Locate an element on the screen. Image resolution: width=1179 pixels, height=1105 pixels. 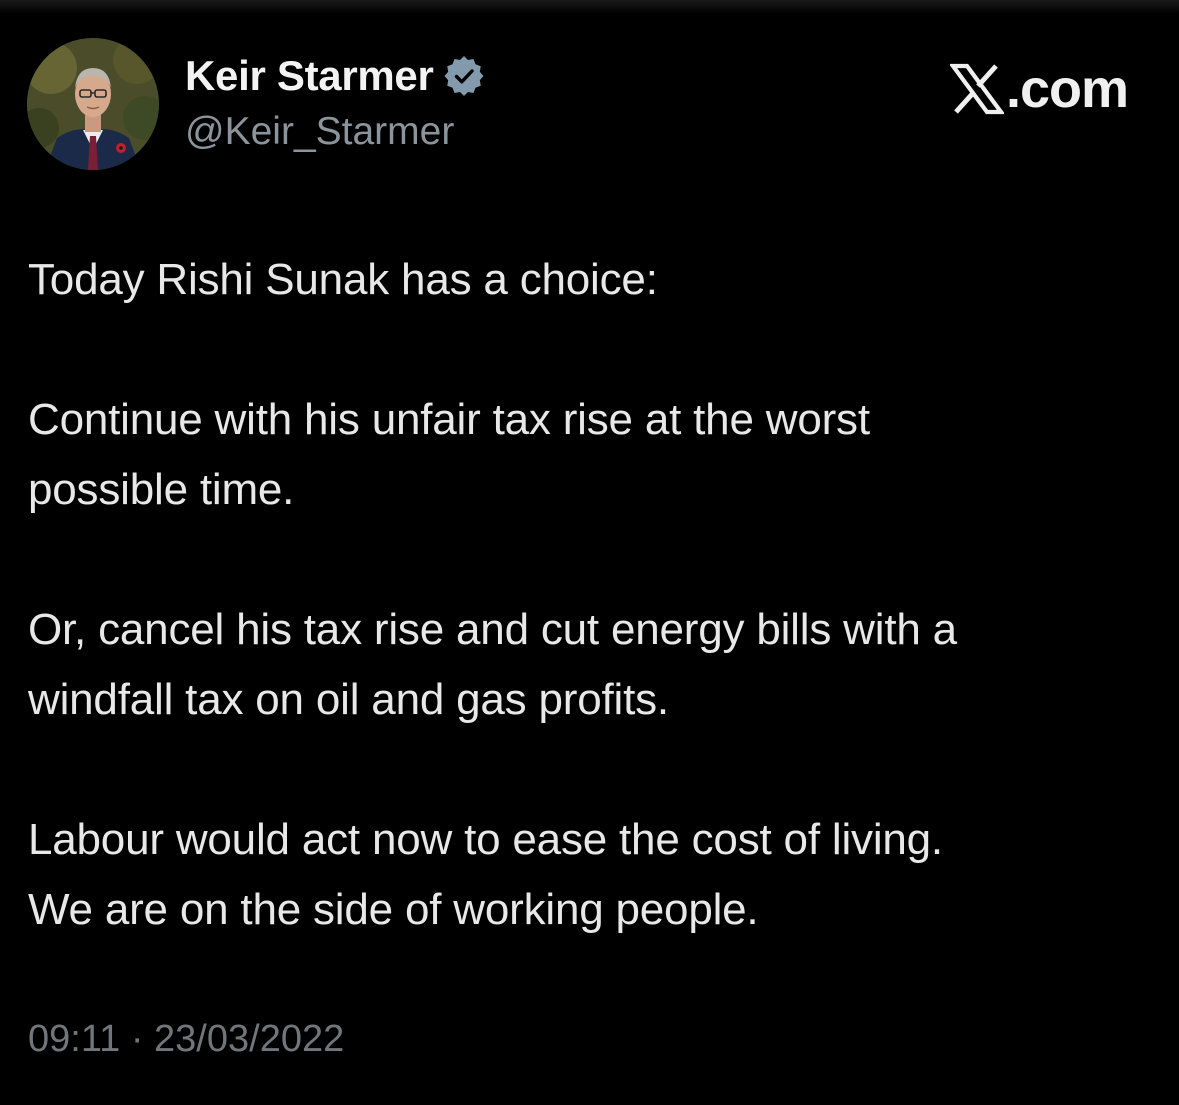
avatar is located at coordinates (93, 104).